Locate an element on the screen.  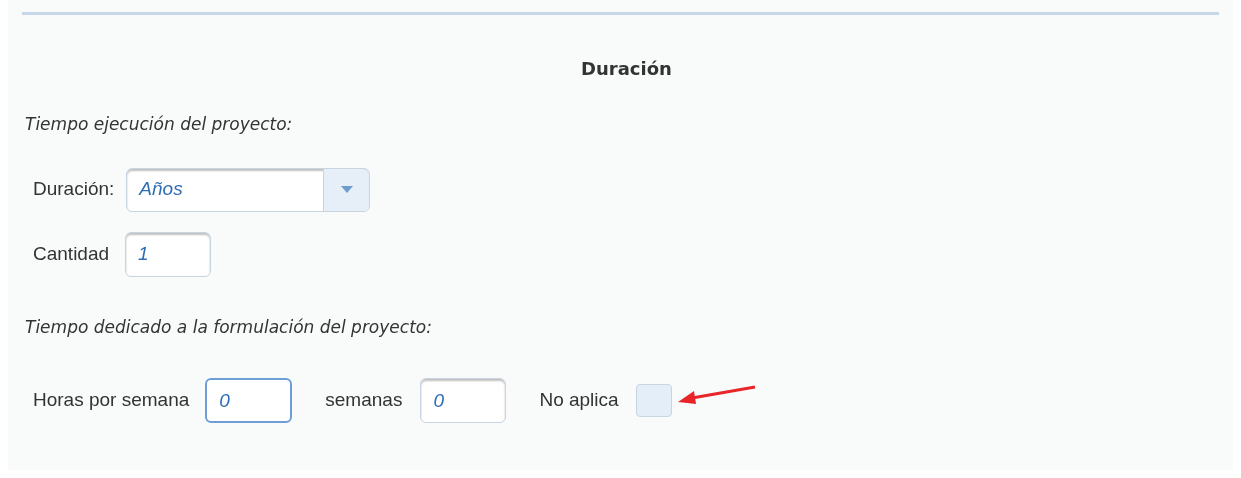
section-heading: Tiempo ejecución del proyecto: is located at coordinates (159, 124).